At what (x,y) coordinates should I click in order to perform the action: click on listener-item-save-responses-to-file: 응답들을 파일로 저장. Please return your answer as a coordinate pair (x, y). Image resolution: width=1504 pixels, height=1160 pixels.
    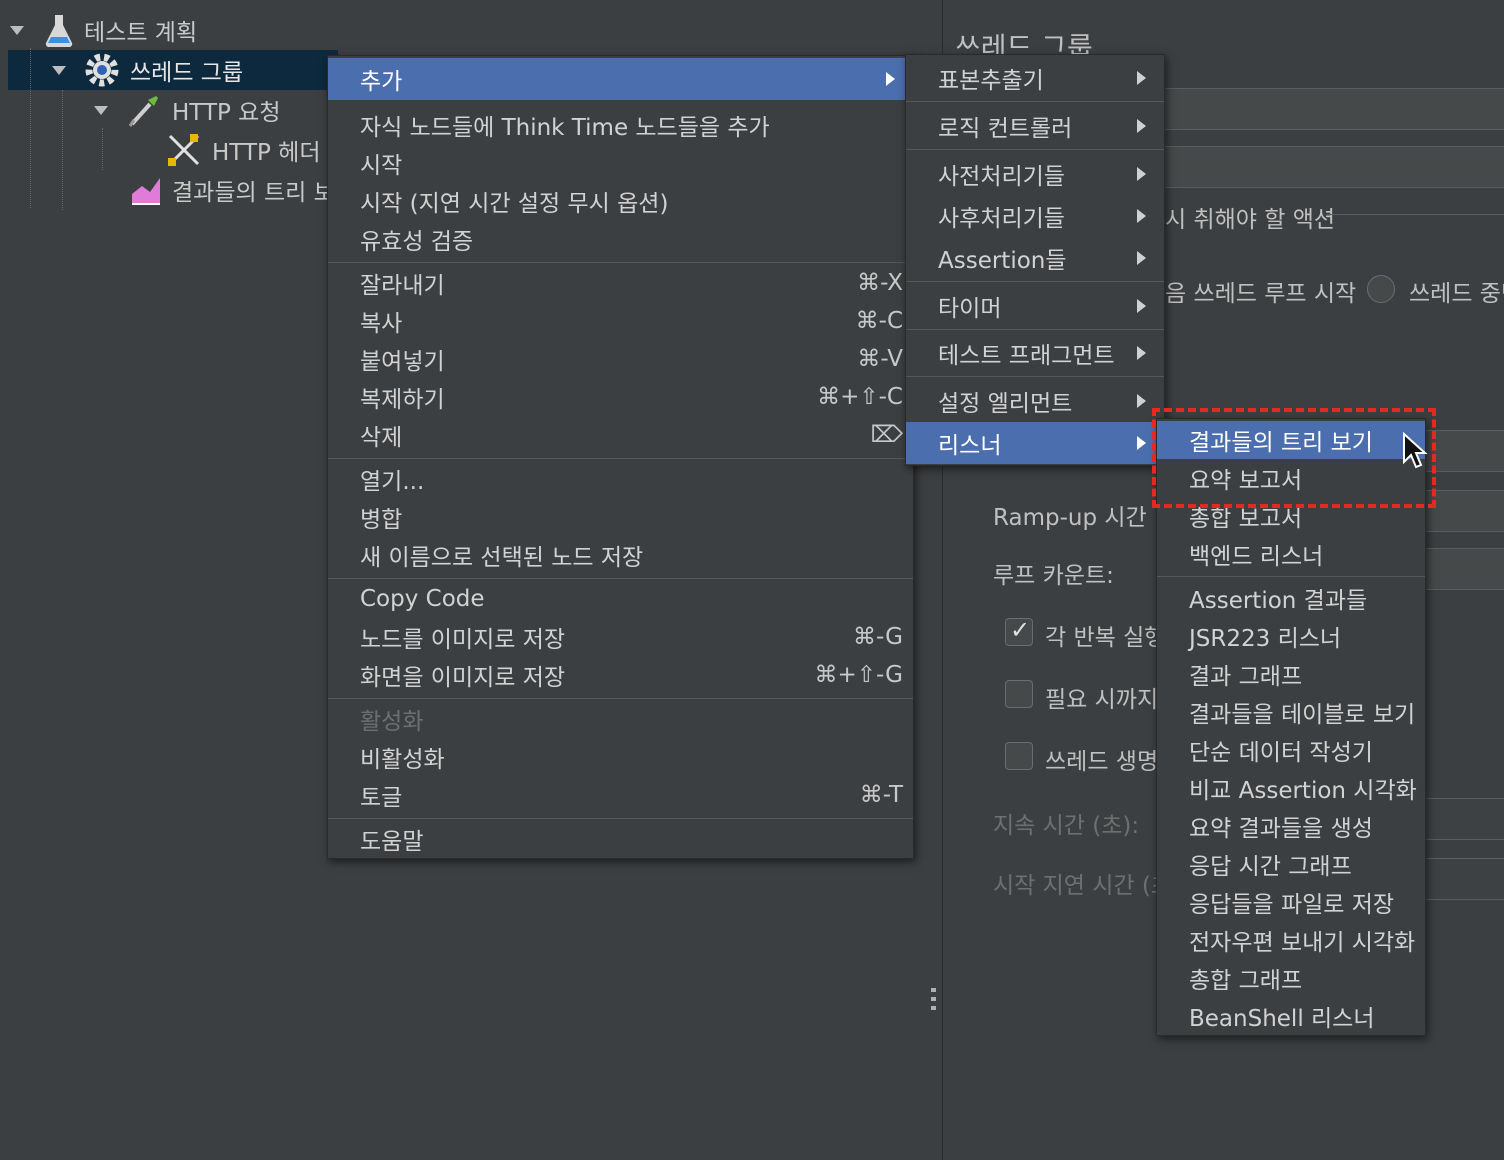
    Looking at the image, I should click on (1291, 902).